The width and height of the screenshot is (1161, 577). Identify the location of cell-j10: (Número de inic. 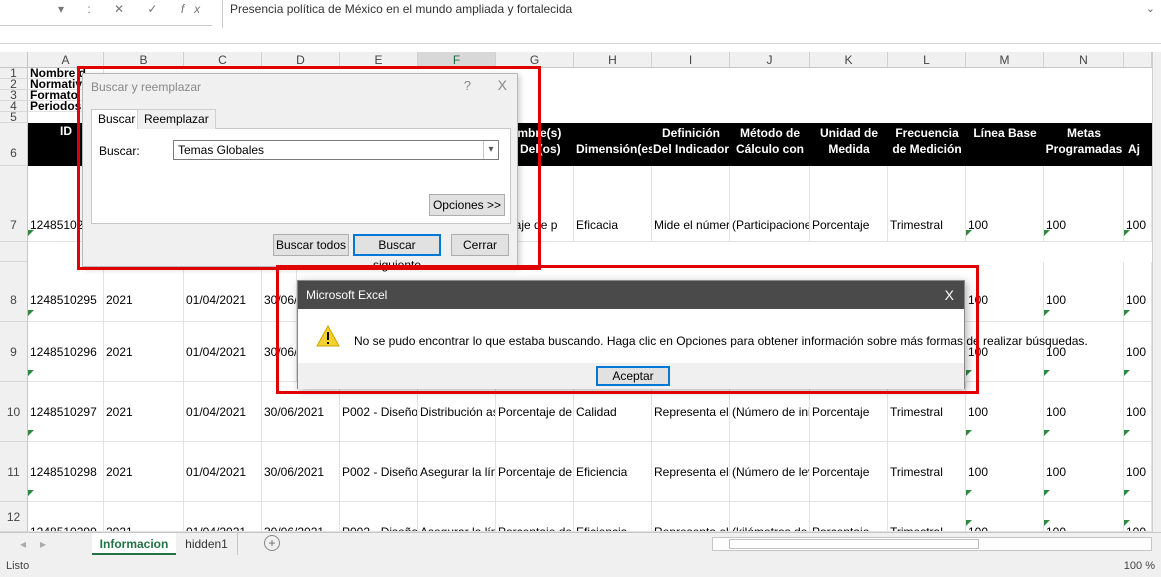
(770, 412).